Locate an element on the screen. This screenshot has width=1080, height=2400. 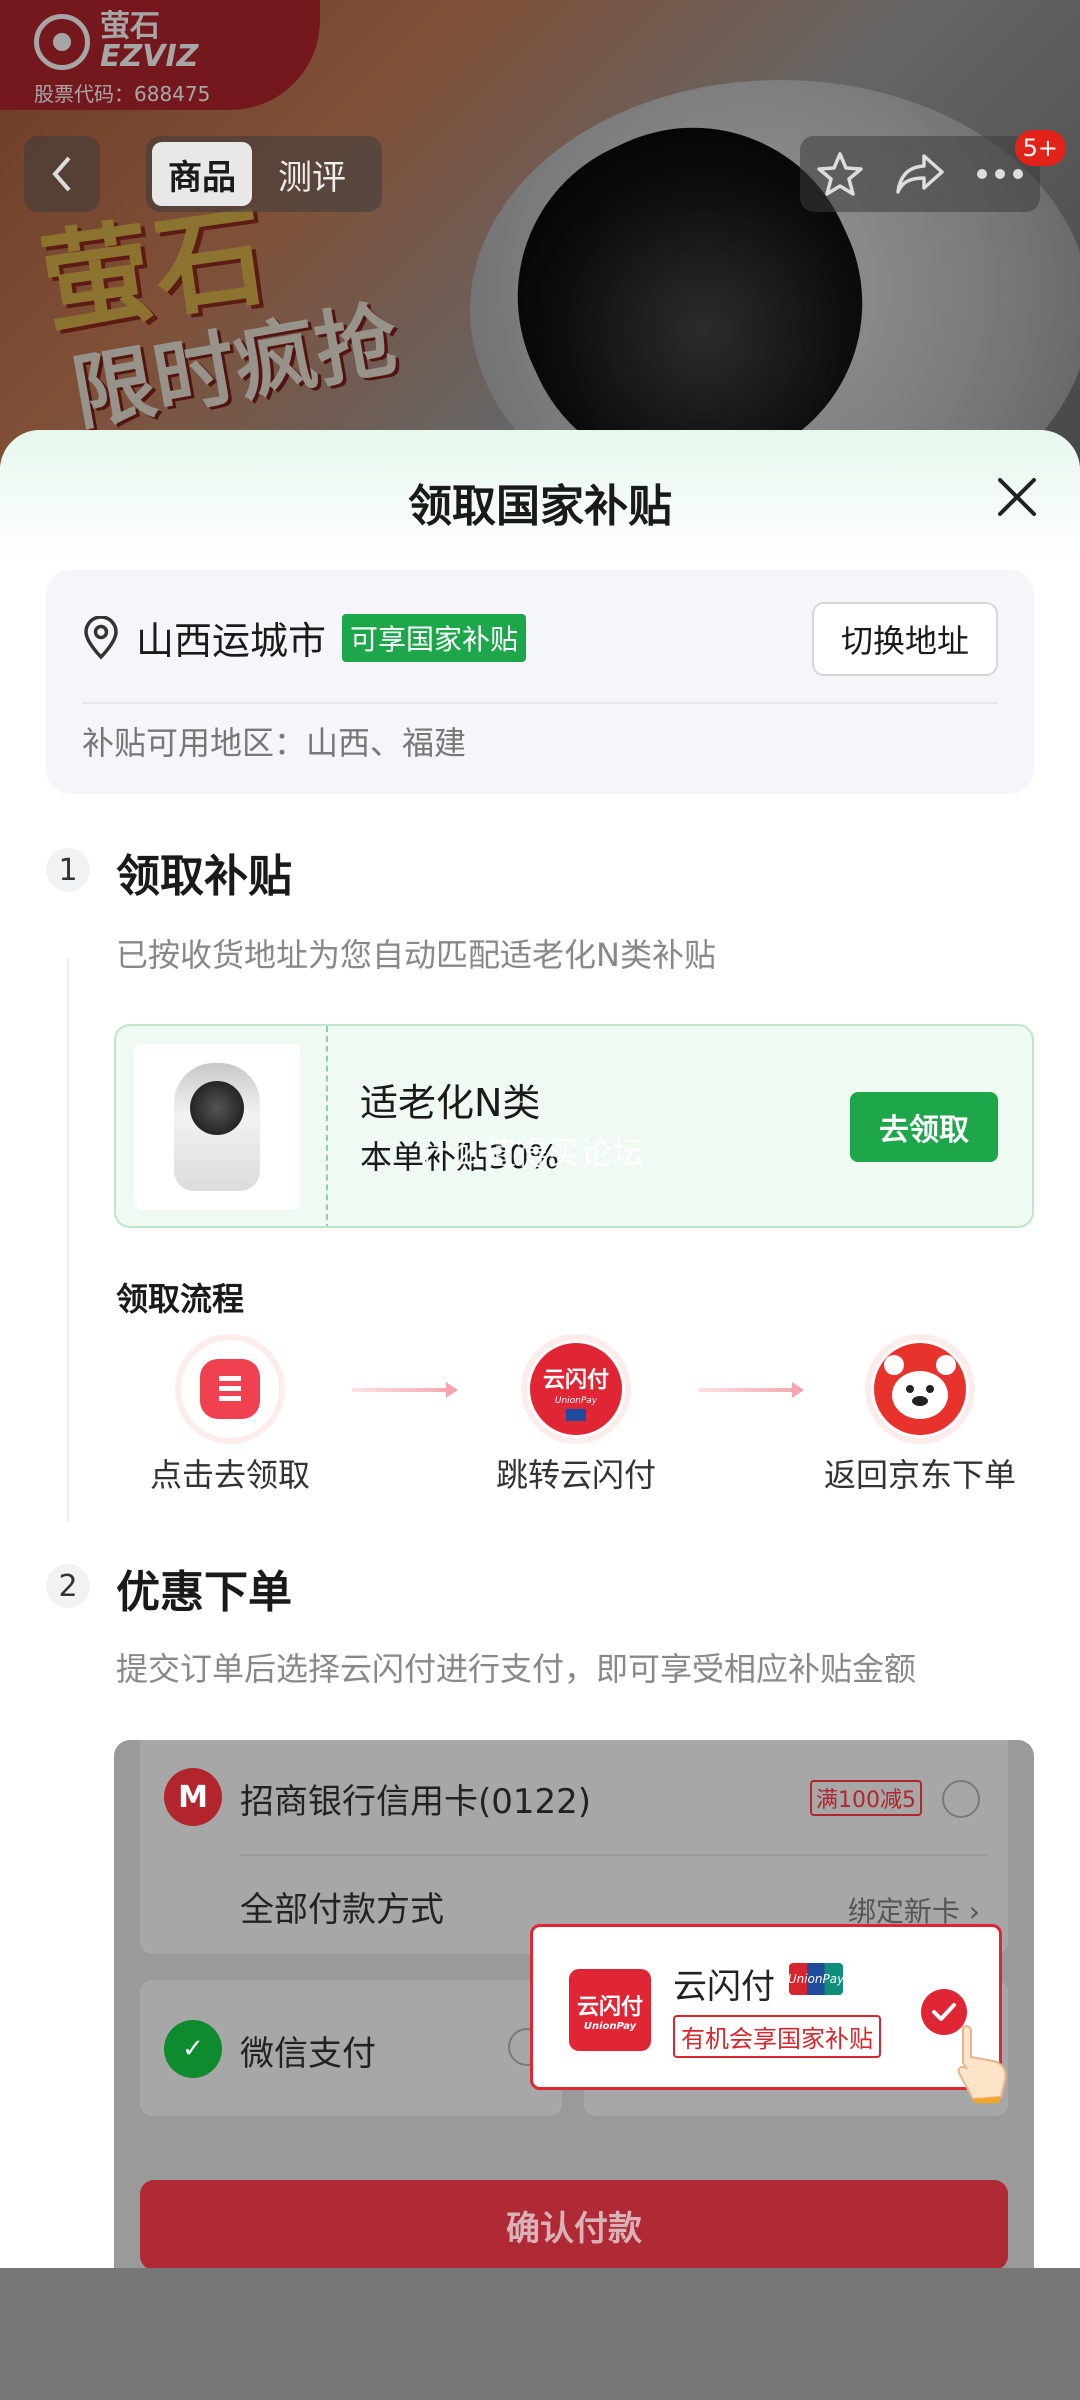
address-row: 山西运城市 可享国家补贴 is located at coordinates (304, 637).